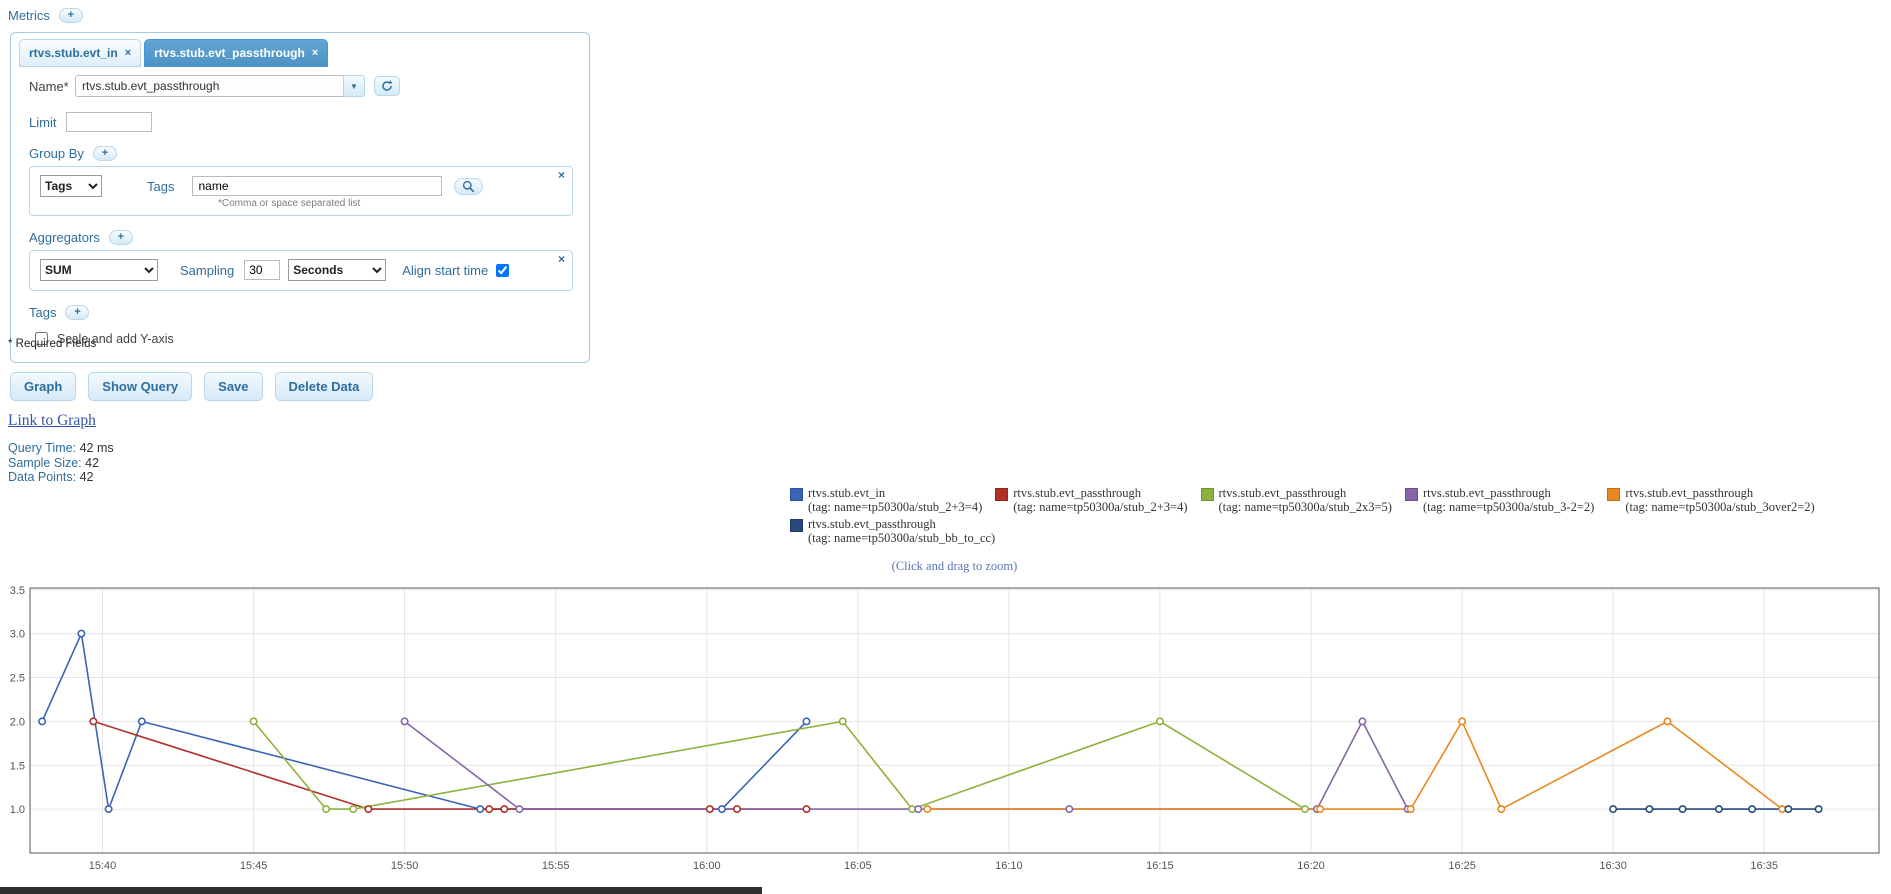  What do you see at coordinates (337, 270) in the screenshot?
I see `sampling-unit-select: Seconds` at bounding box center [337, 270].